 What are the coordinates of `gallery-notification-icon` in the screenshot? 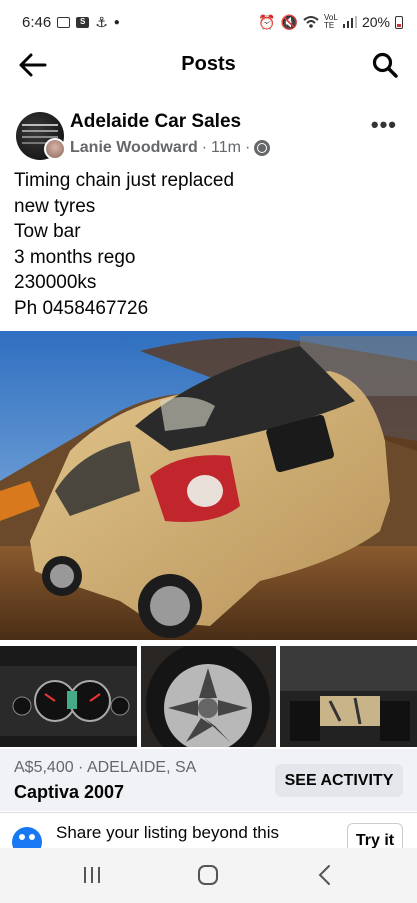 It's located at (64, 22).